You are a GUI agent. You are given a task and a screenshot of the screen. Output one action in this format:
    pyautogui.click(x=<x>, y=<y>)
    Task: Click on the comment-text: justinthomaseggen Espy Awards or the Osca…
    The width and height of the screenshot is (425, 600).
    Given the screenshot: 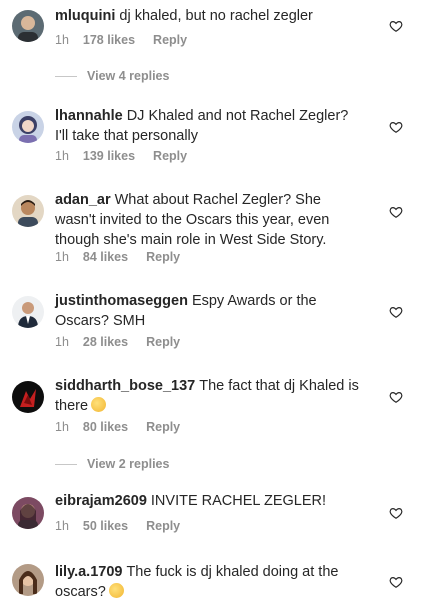 What is the action you would take?
    pyautogui.click(x=207, y=311)
    